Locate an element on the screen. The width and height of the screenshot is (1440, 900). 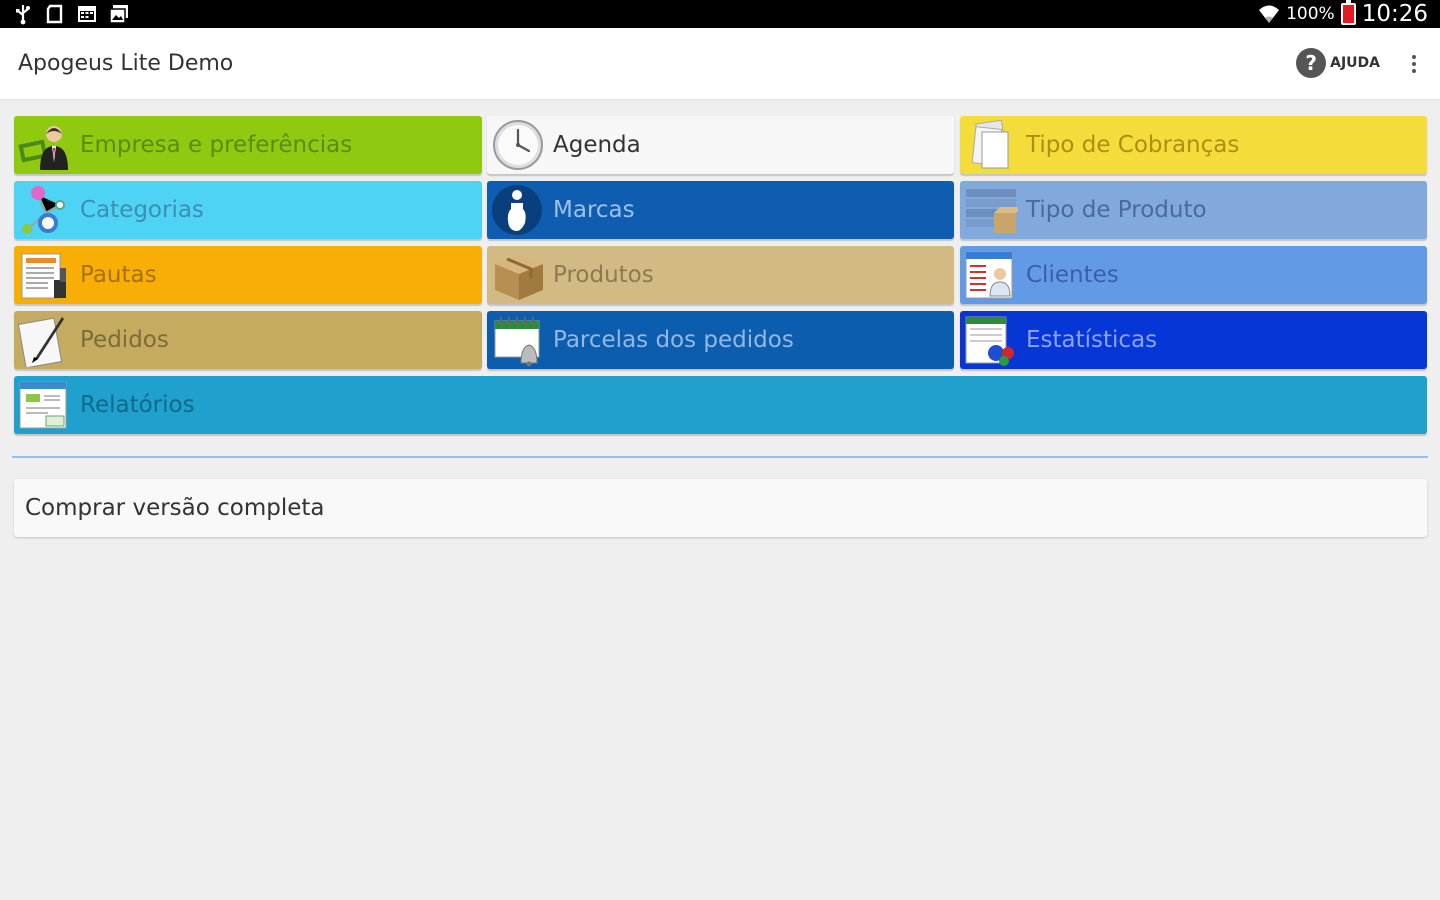
battery-icon is located at coordinates (1348, 12).